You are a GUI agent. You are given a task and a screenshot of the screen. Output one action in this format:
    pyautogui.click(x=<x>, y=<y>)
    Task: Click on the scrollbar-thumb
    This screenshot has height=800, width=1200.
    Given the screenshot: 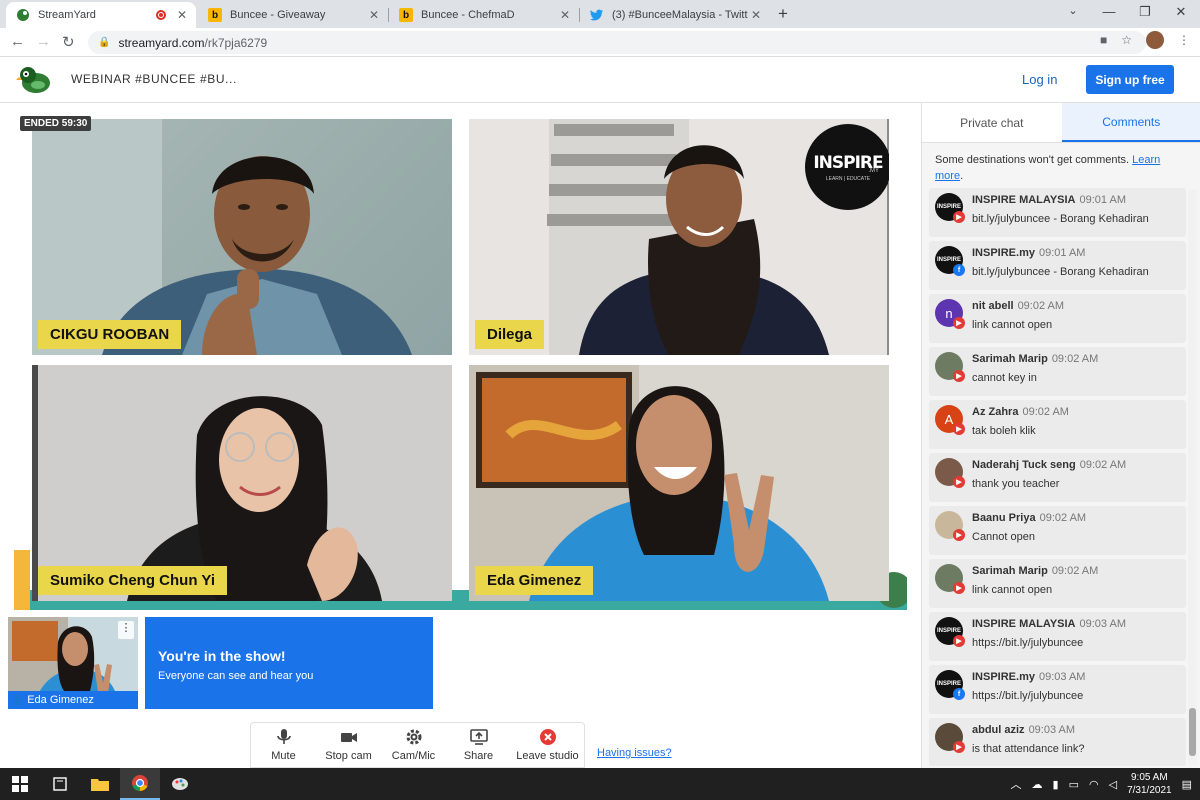 What is the action you would take?
    pyautogui.click(x=1192, y=732)
    